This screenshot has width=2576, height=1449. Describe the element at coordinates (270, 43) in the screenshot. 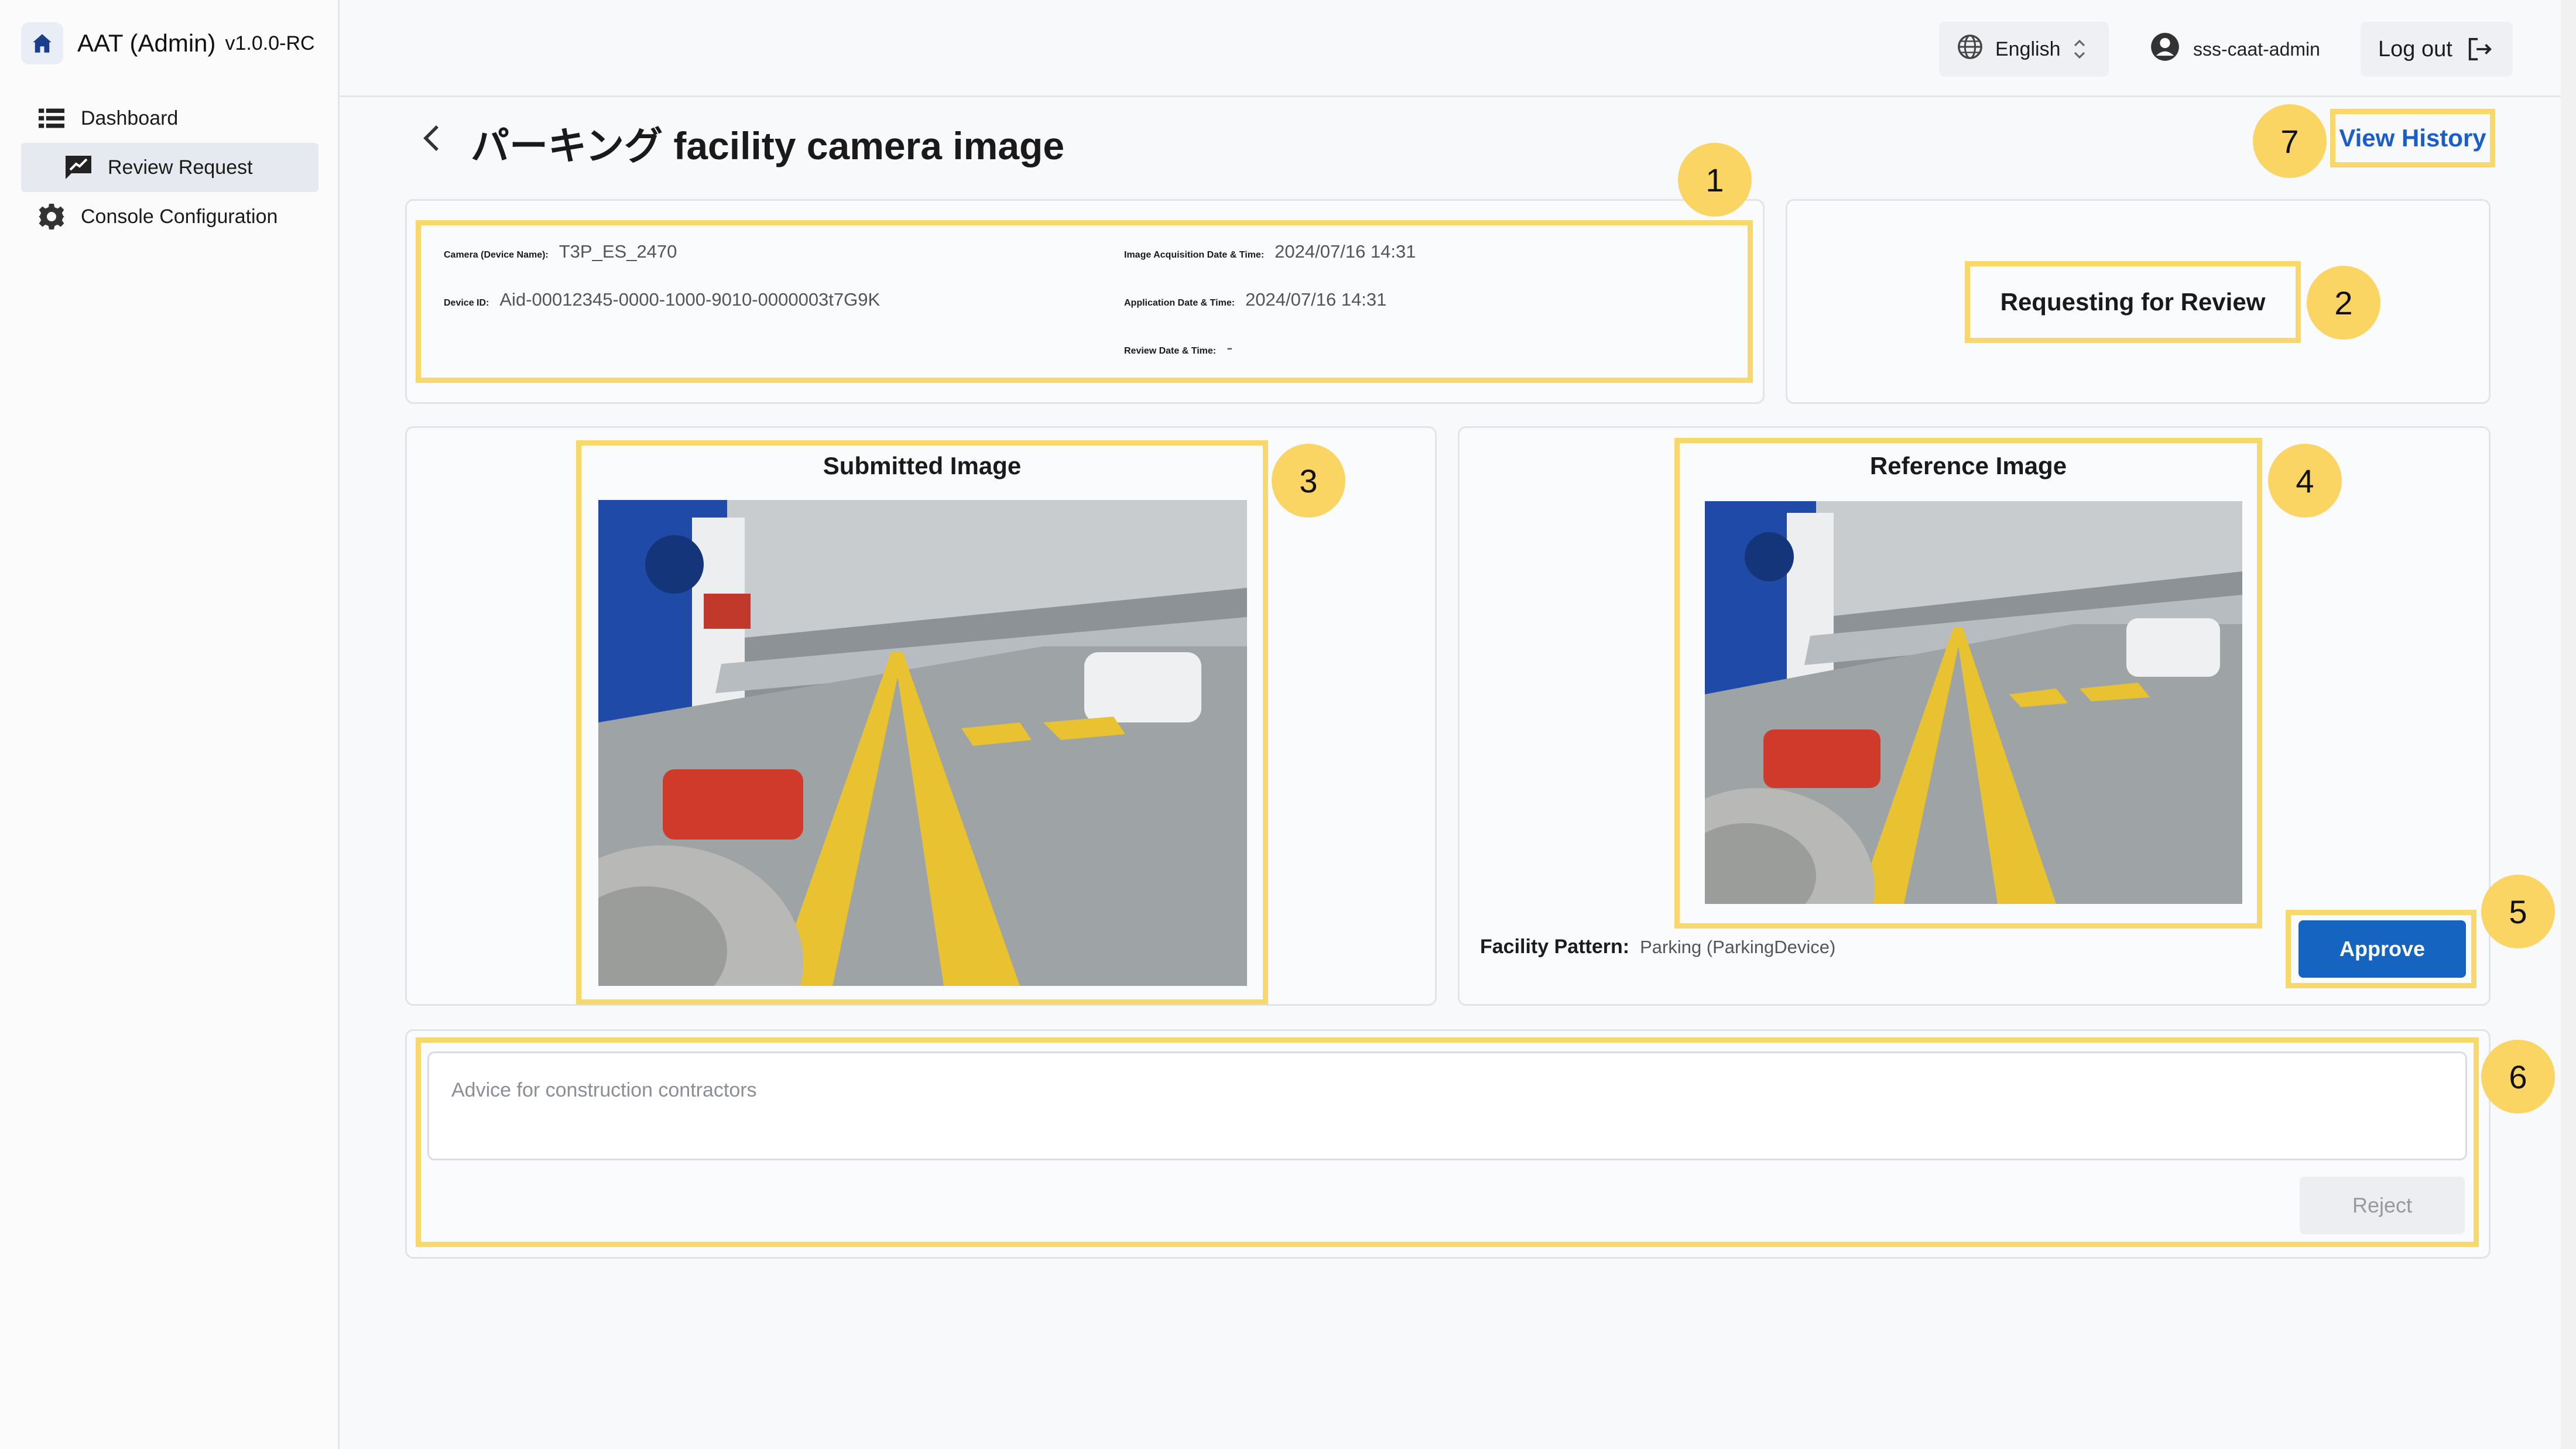

I see `app-version: v1.0.0-RC` at that location.